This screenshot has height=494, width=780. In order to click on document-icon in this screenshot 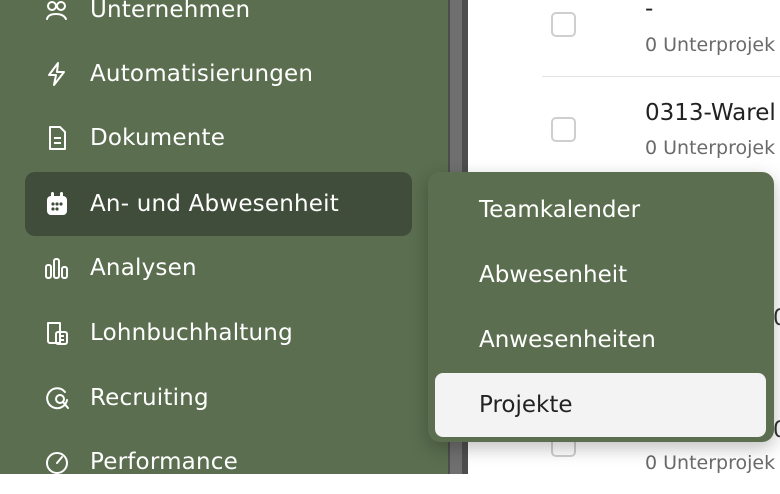, I will do `click(57, 138)`.